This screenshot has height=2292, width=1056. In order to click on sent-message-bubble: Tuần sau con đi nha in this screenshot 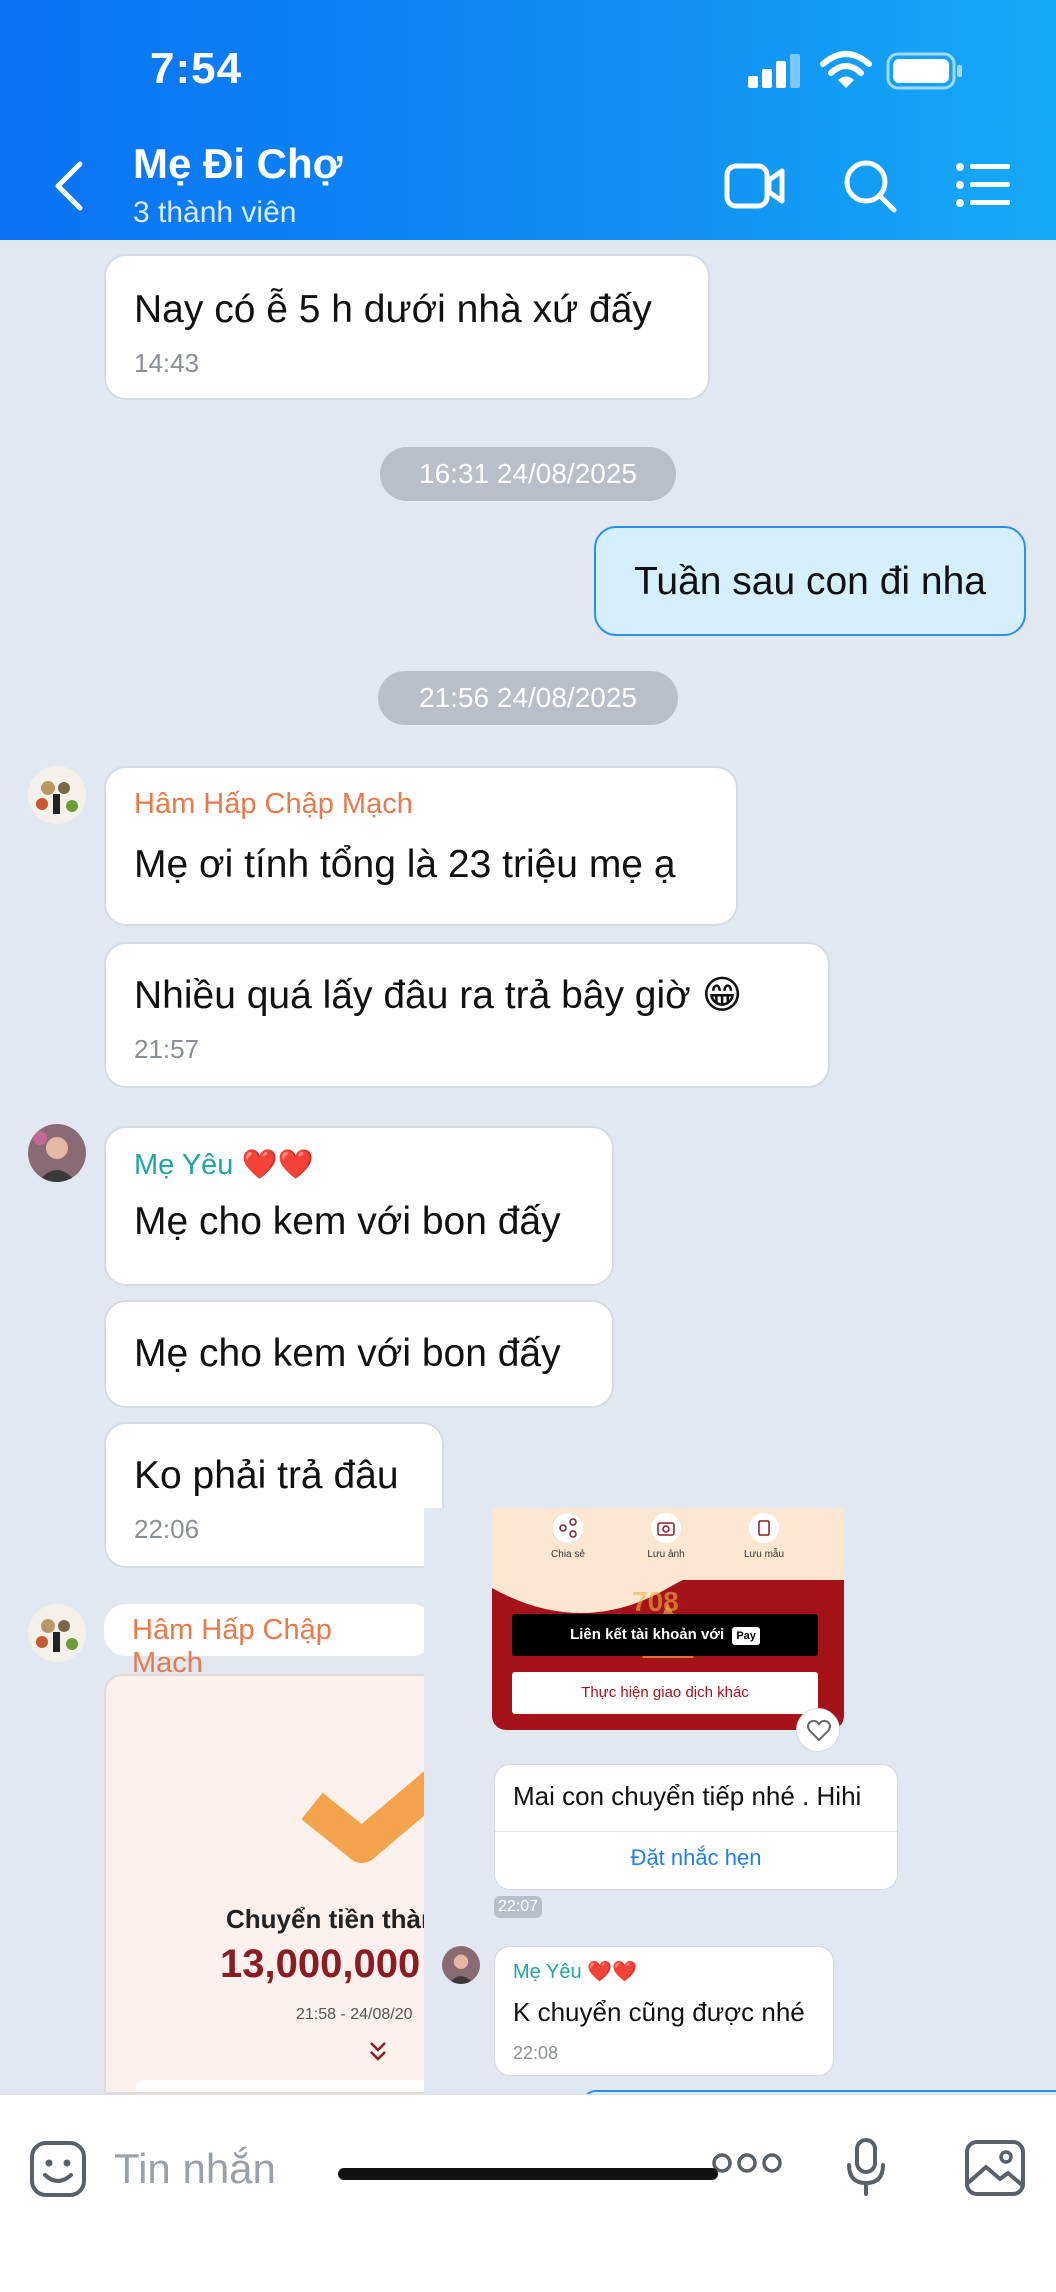, I will do `click(810, 581)`.